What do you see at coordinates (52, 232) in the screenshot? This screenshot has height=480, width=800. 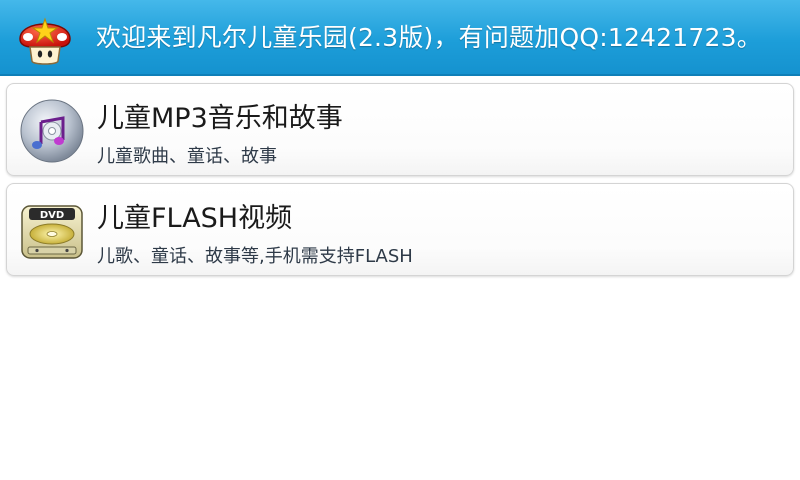 I see `dvd-player-icon: DVD` at bounding box center [52, 232].